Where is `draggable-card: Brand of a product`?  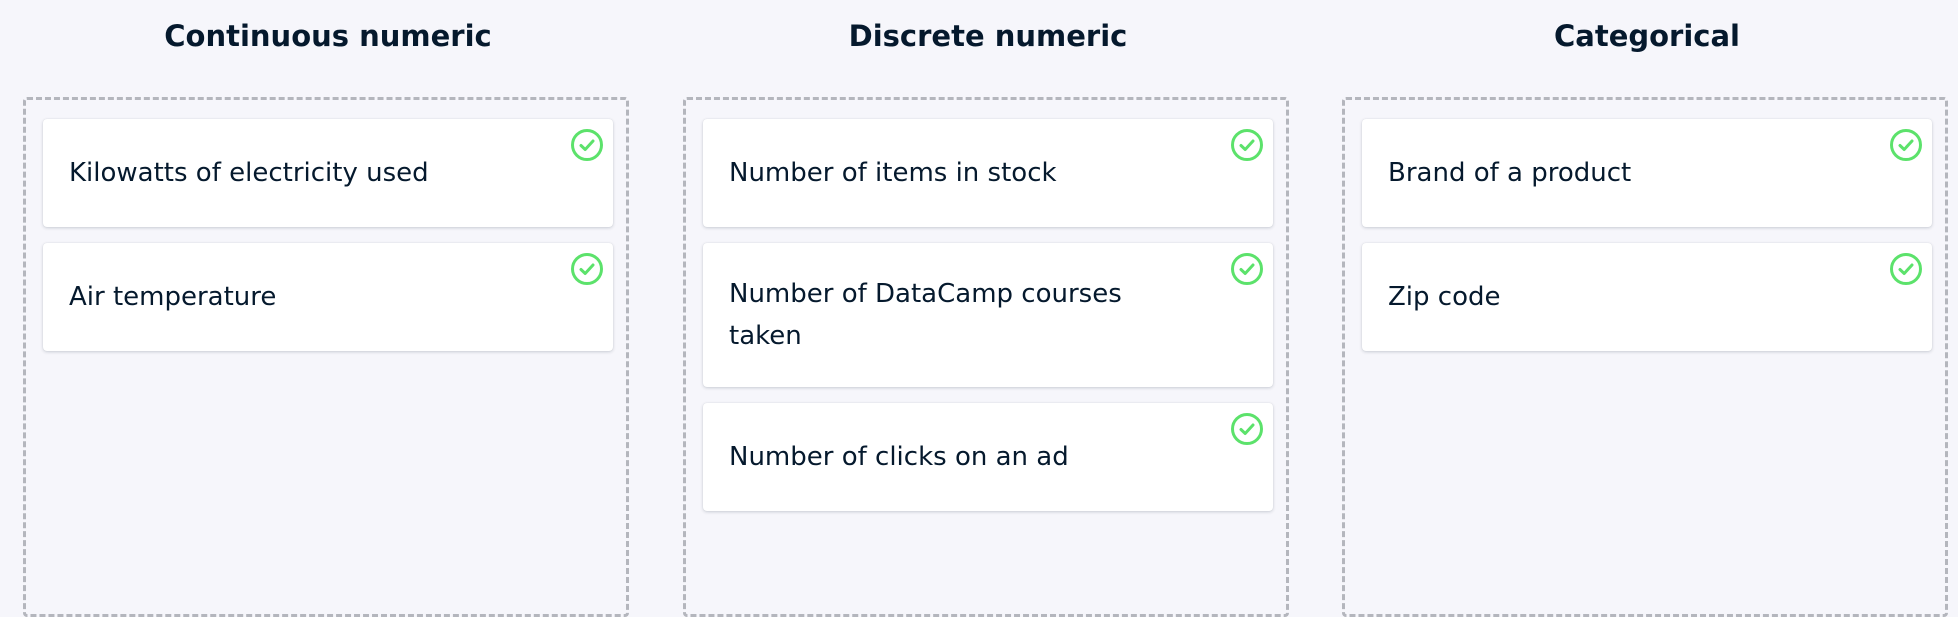 draggable-card: Brand of a product is located at coordinates (1647, 173).